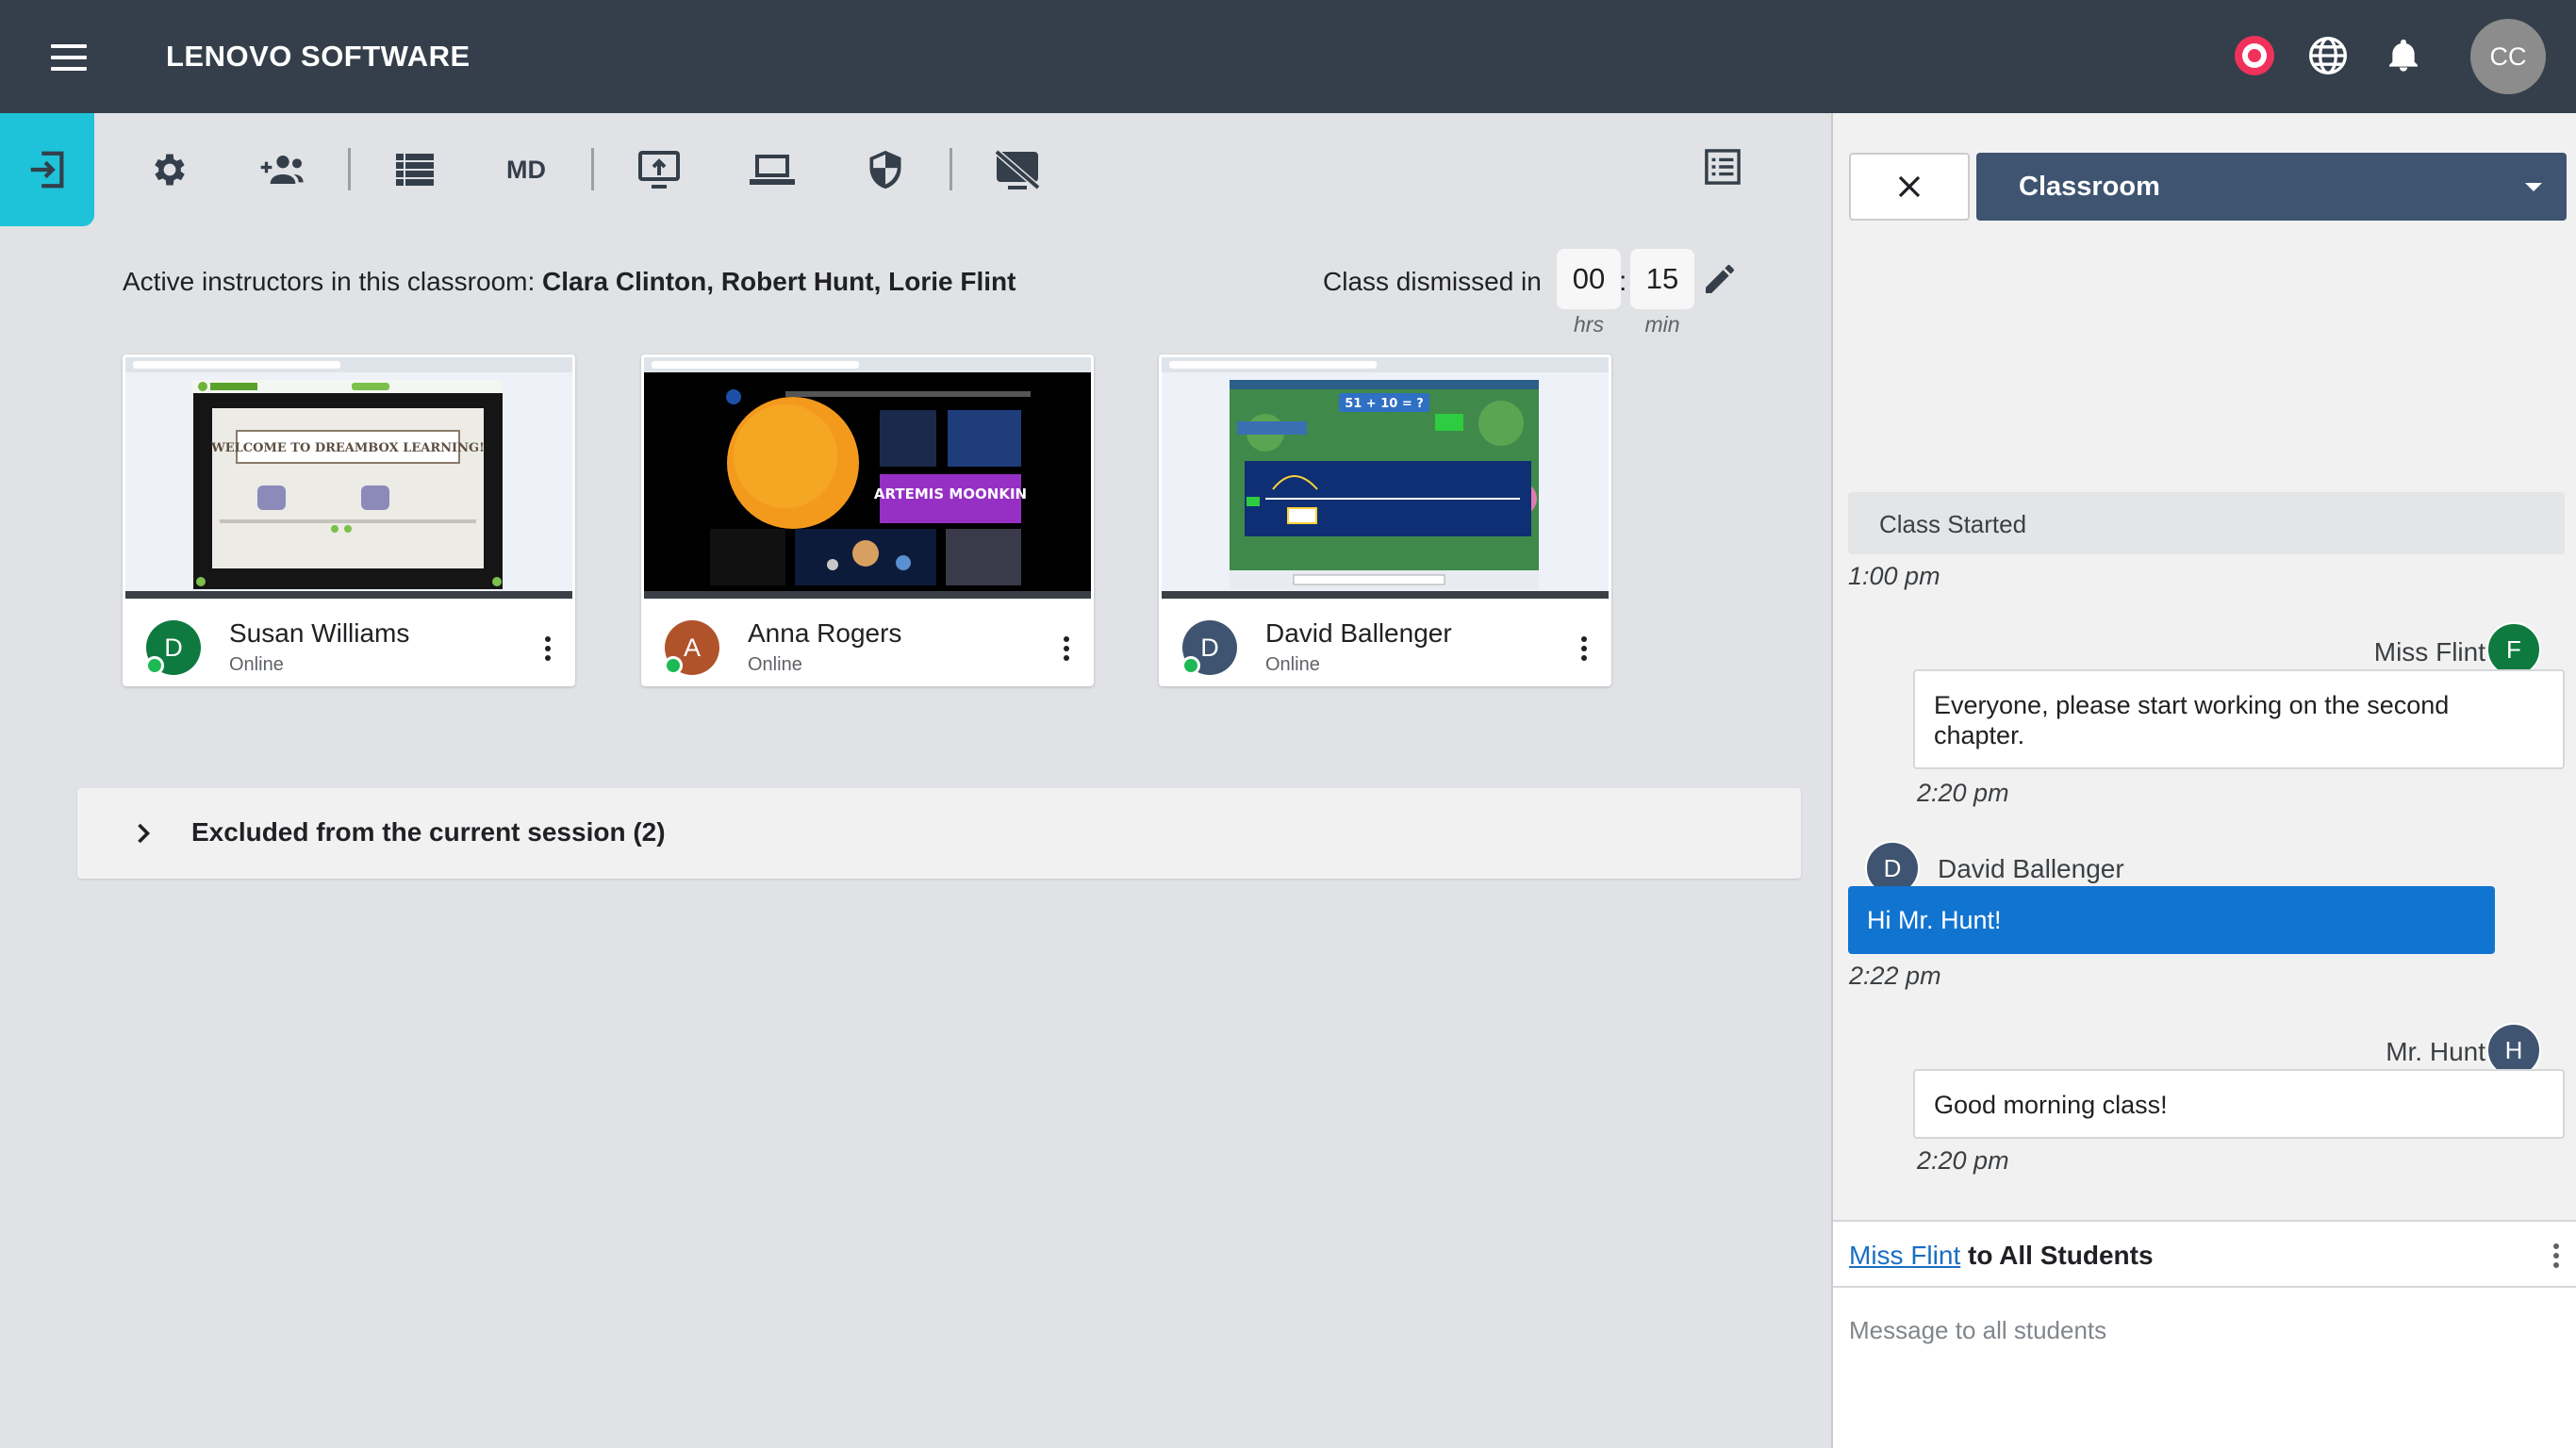 The height and width of the screenshot is (1448, 2576). Describe the element at coordinates (2556, 1256) in the screenshot. I see `compose-more-icon` at that location.